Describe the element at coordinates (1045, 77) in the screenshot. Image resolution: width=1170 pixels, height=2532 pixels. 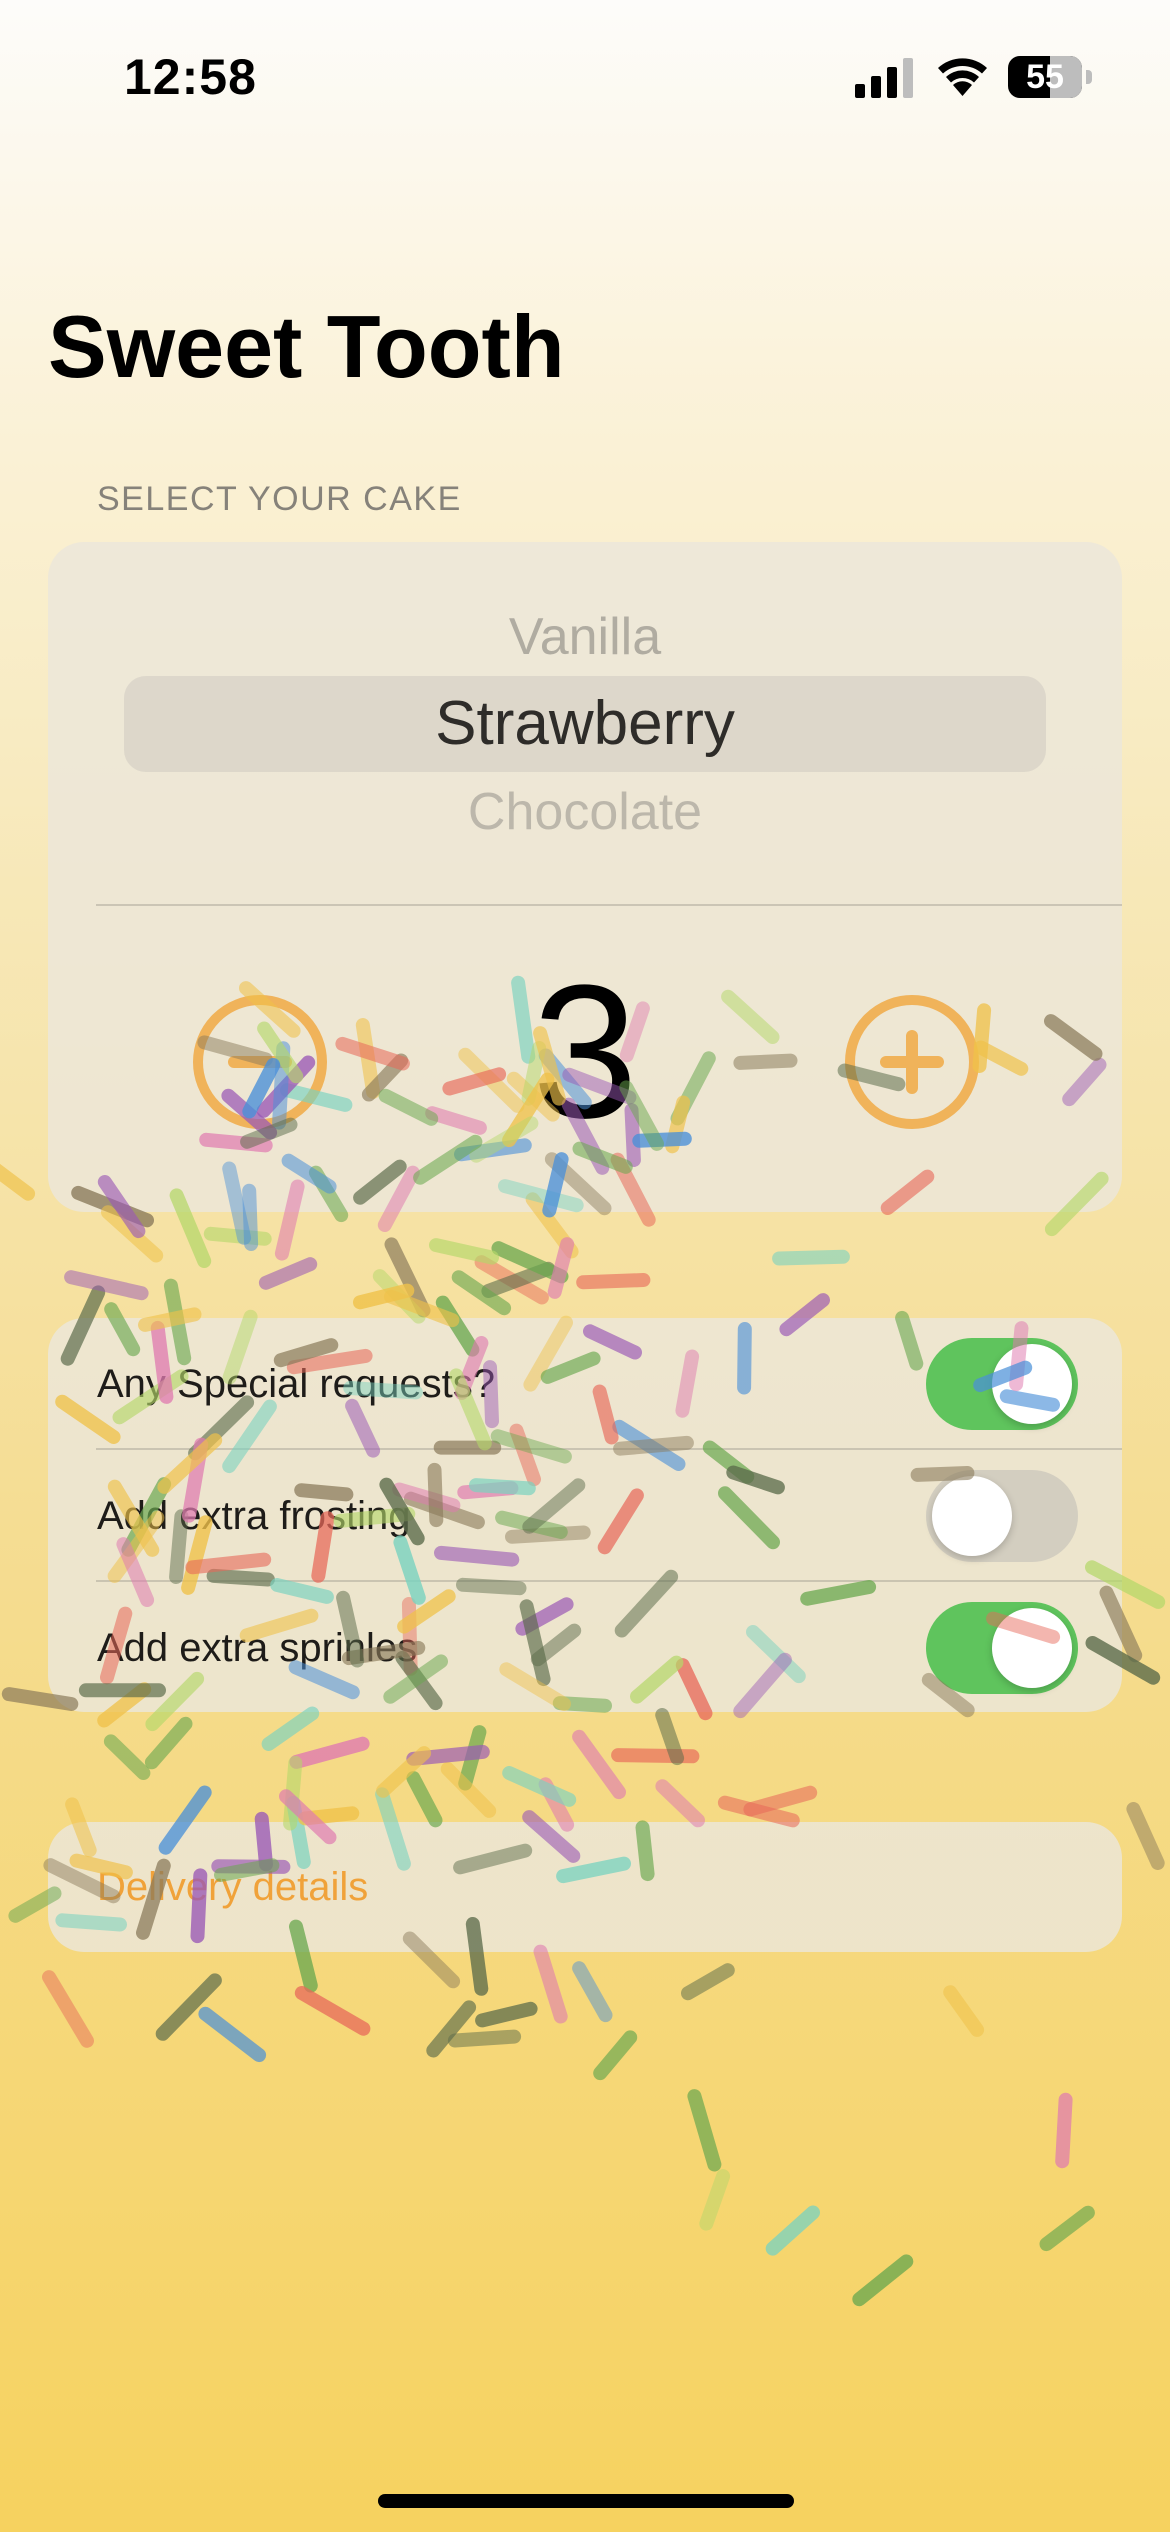
I see `battery-percent: 55` at that location.